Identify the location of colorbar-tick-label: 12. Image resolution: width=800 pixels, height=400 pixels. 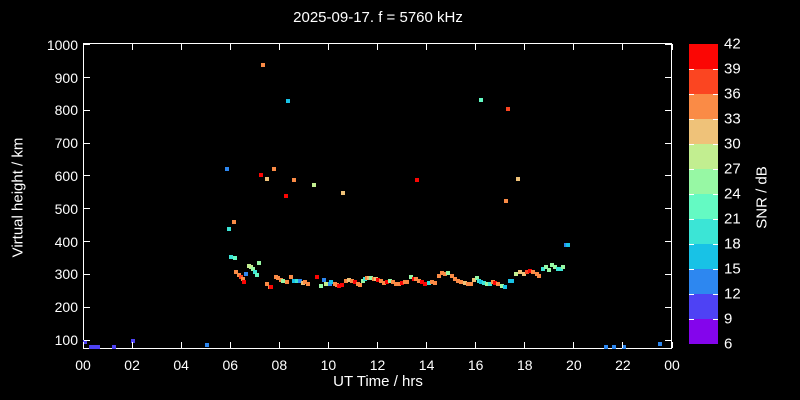
(732, 294).